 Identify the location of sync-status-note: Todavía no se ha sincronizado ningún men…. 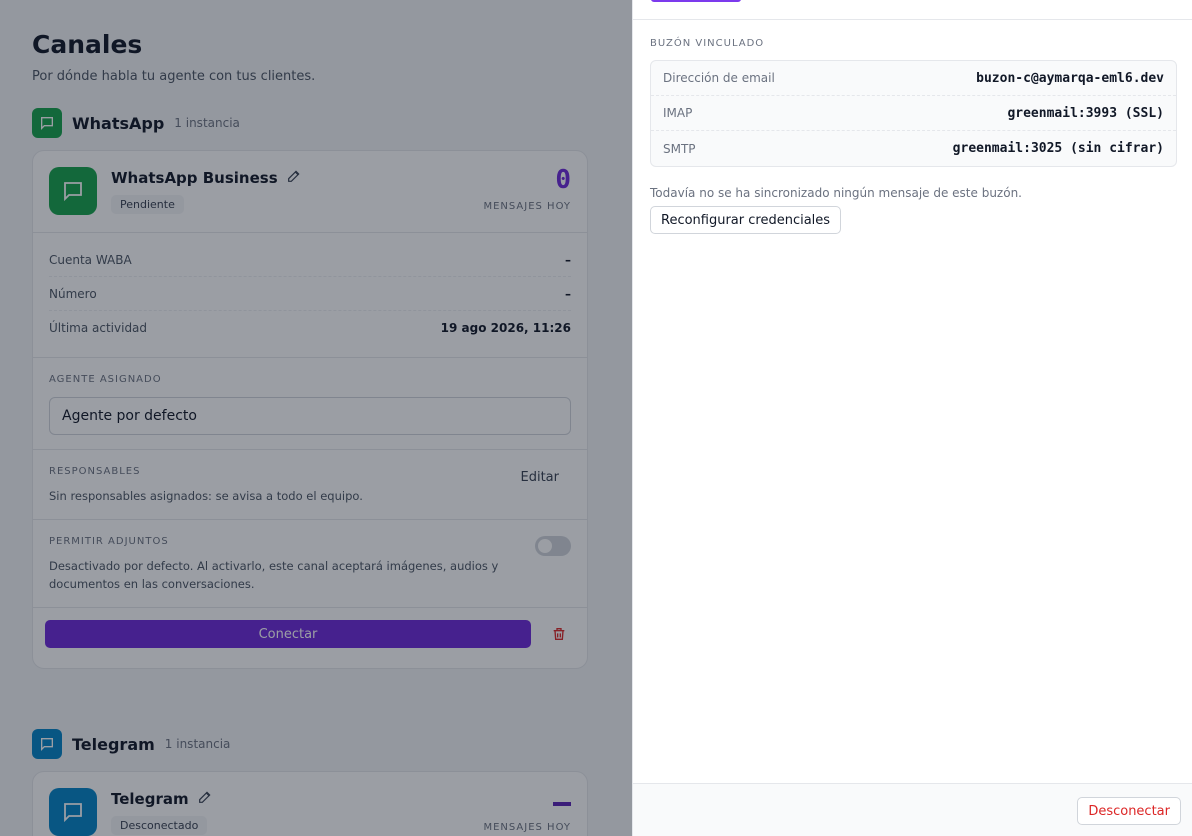
(836, 193).